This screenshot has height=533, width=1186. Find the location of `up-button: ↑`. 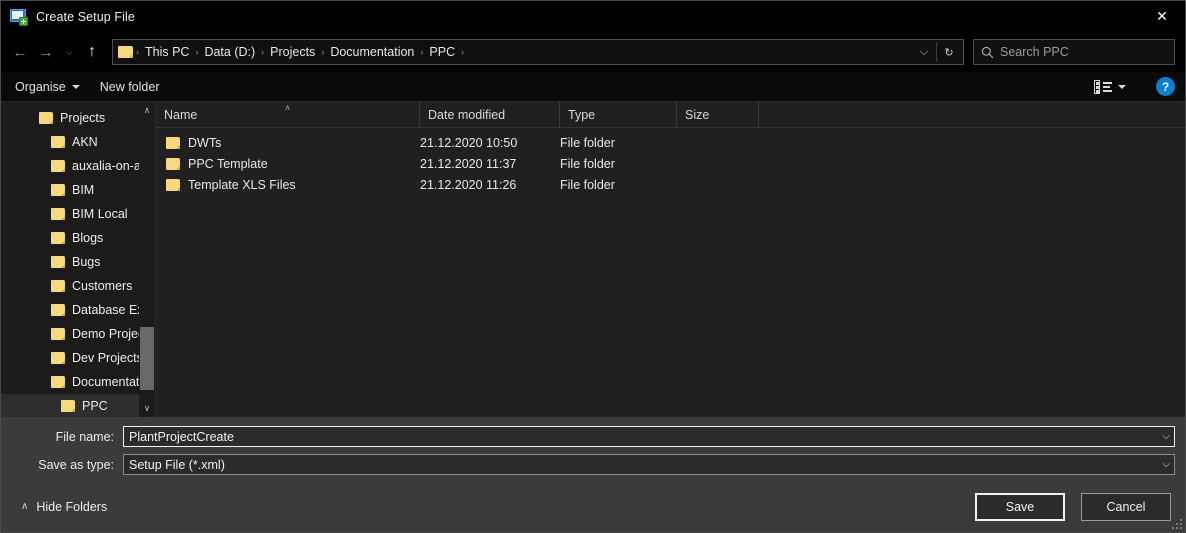

up-button: ↑ is located at coordinates (92, 52).